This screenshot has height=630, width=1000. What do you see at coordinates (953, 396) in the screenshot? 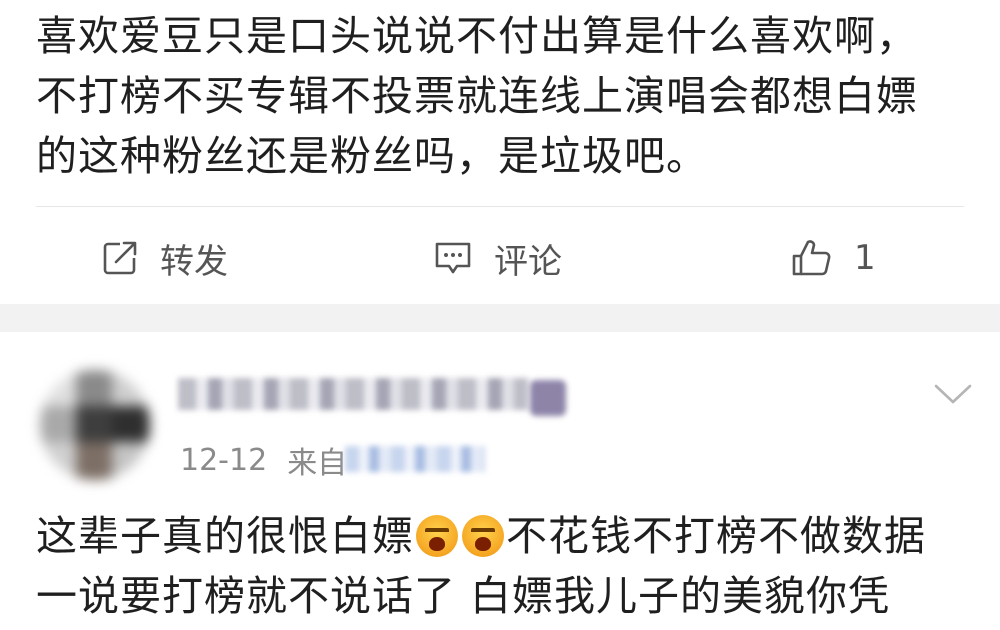
I see `chevron-down-icon` at bounding box center [953, 396].